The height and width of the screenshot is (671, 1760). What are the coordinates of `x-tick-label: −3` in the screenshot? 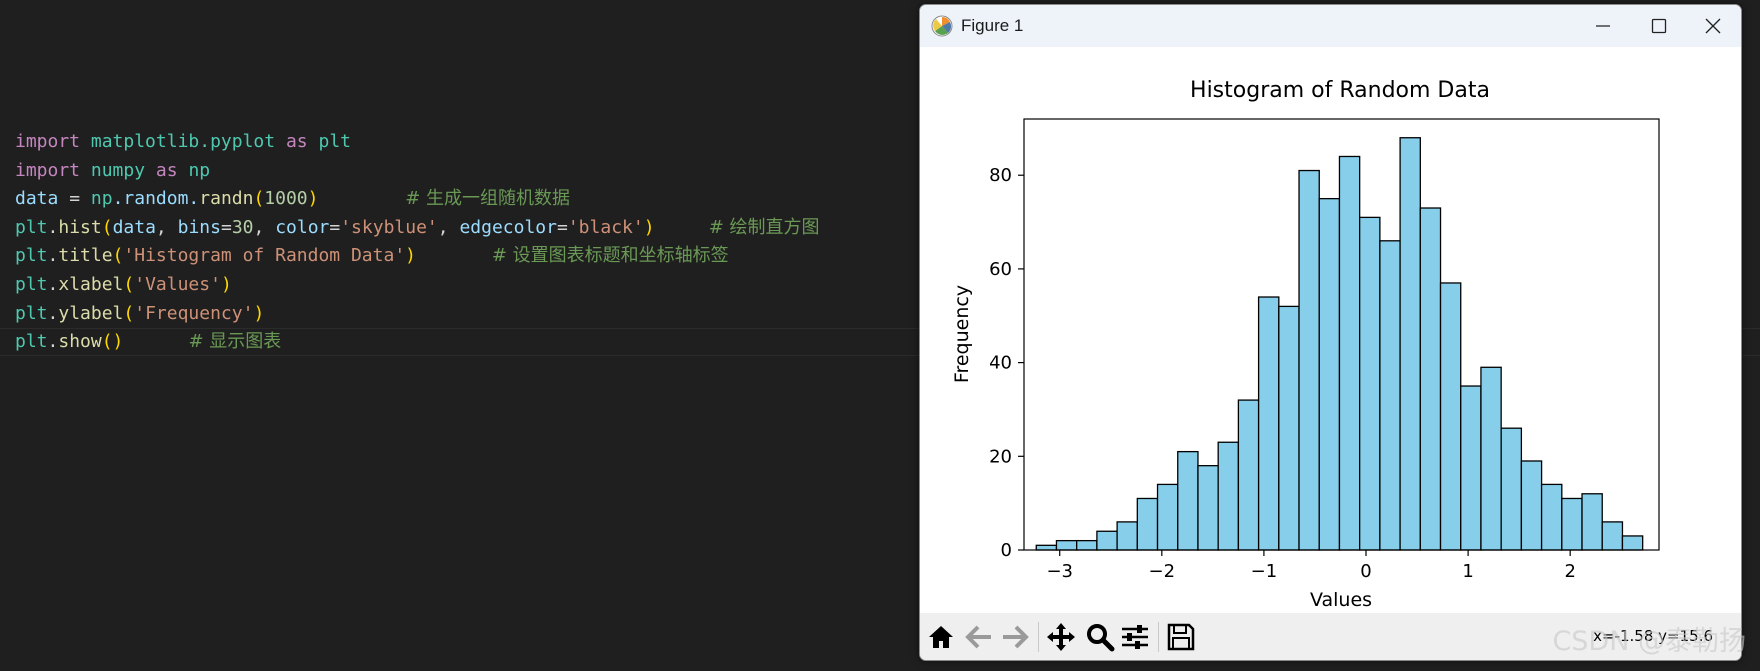 It's located at (1059, 571).